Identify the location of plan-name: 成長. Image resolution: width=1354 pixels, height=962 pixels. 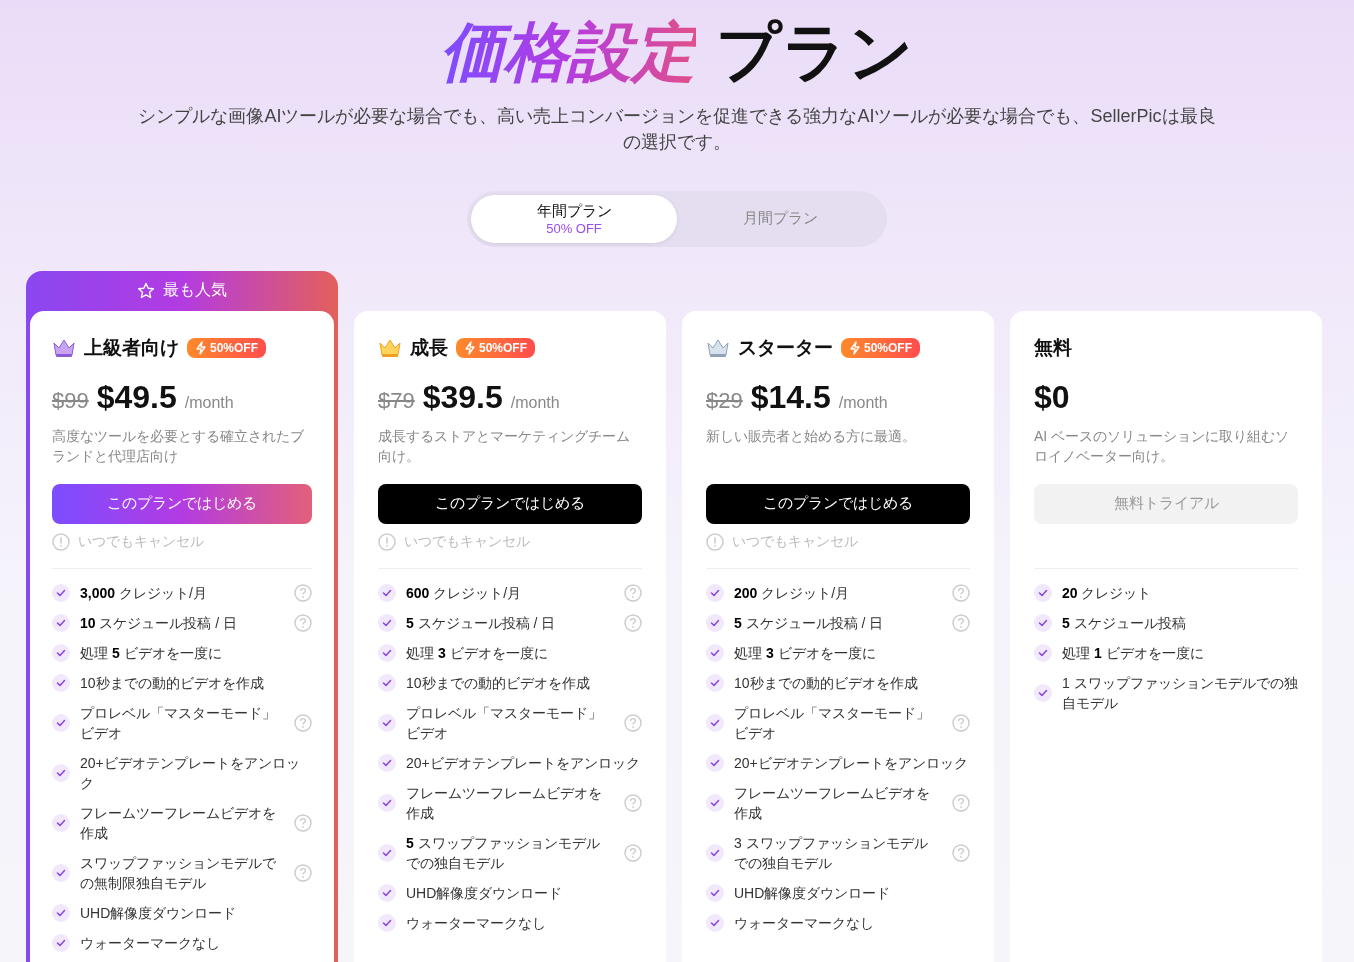
(429, 347).